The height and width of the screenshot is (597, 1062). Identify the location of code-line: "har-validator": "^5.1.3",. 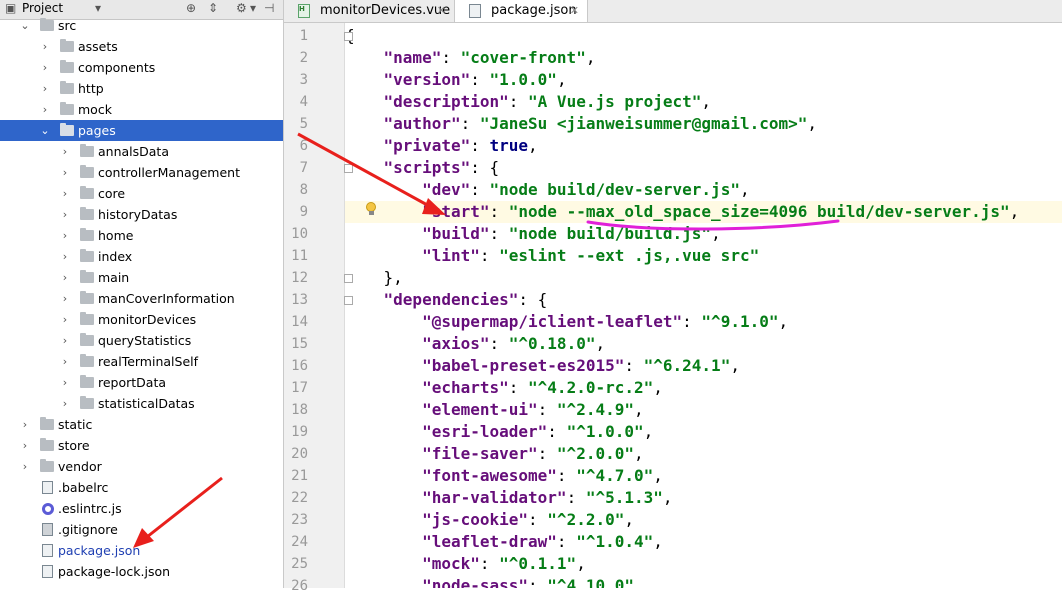
(703, 498).